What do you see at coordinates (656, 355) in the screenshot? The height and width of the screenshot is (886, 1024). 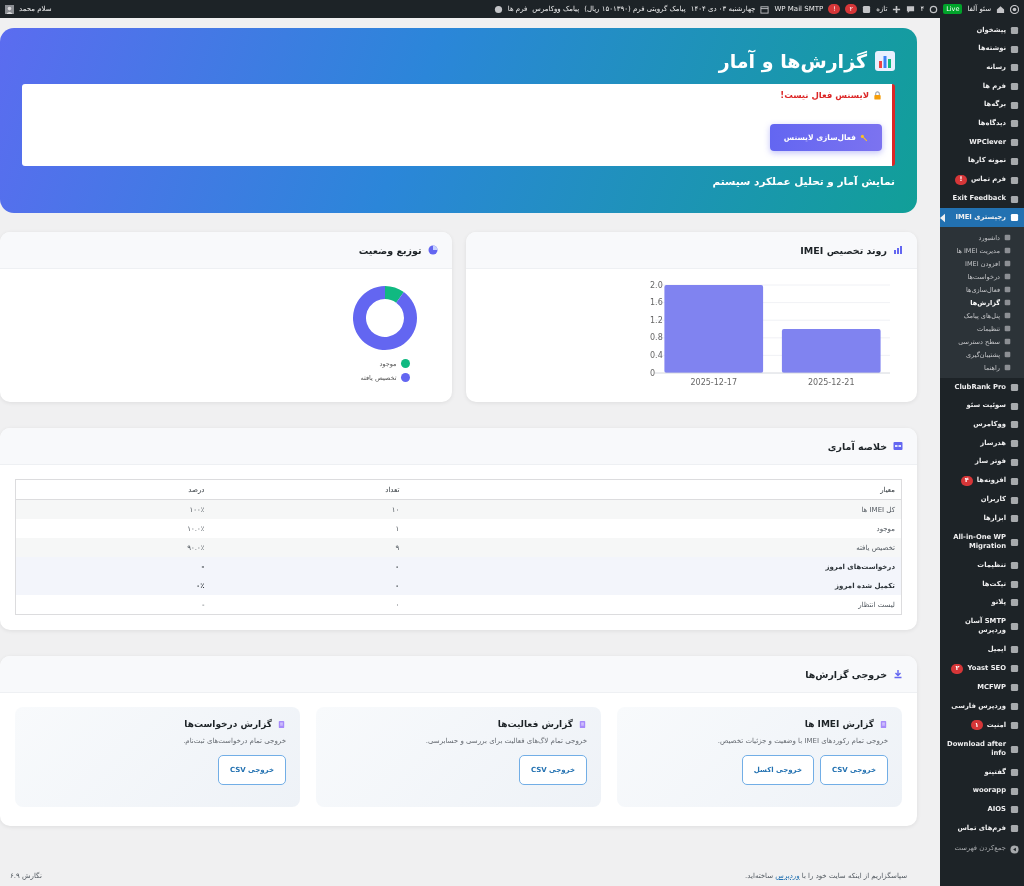 I see `axis-tick-label: 0.4` at bounding box center [656, 355].